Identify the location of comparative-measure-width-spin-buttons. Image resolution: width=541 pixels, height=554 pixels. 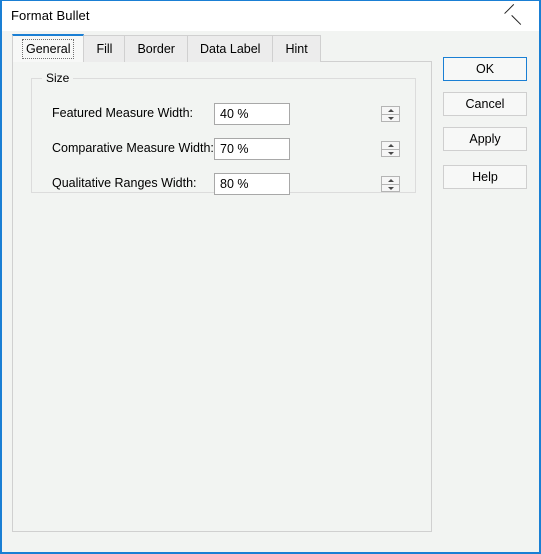
(390, 149).